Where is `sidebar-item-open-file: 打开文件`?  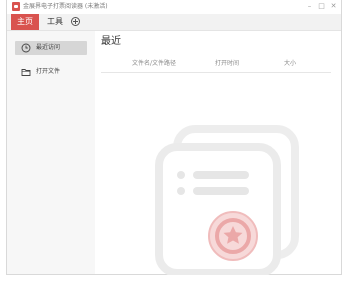 sidebar-item-open-file: 打开文件 is located at coordinates (51, 72).